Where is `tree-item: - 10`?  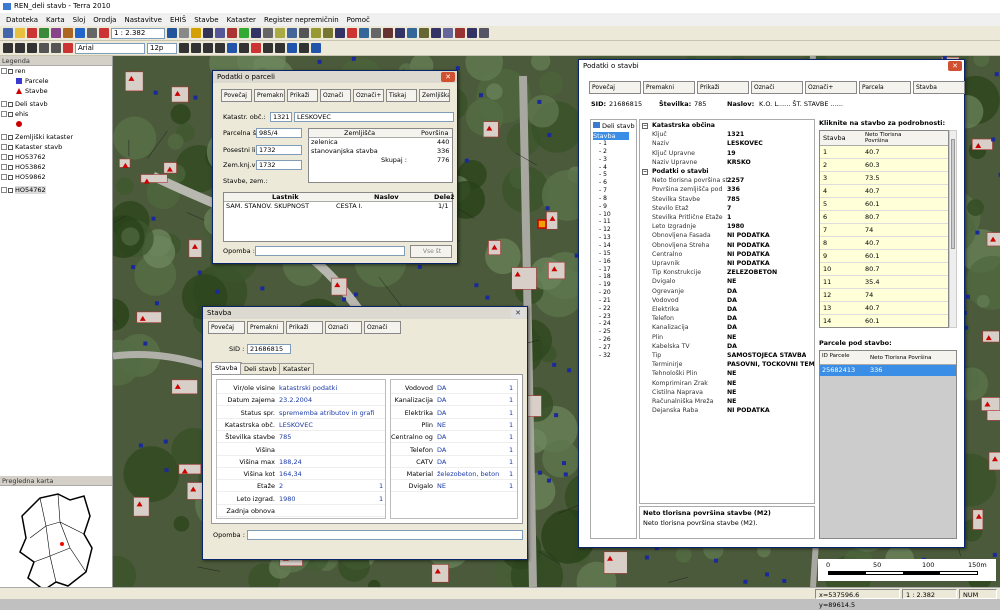
tree-item: - 10 is located at coordinates (618, 215).